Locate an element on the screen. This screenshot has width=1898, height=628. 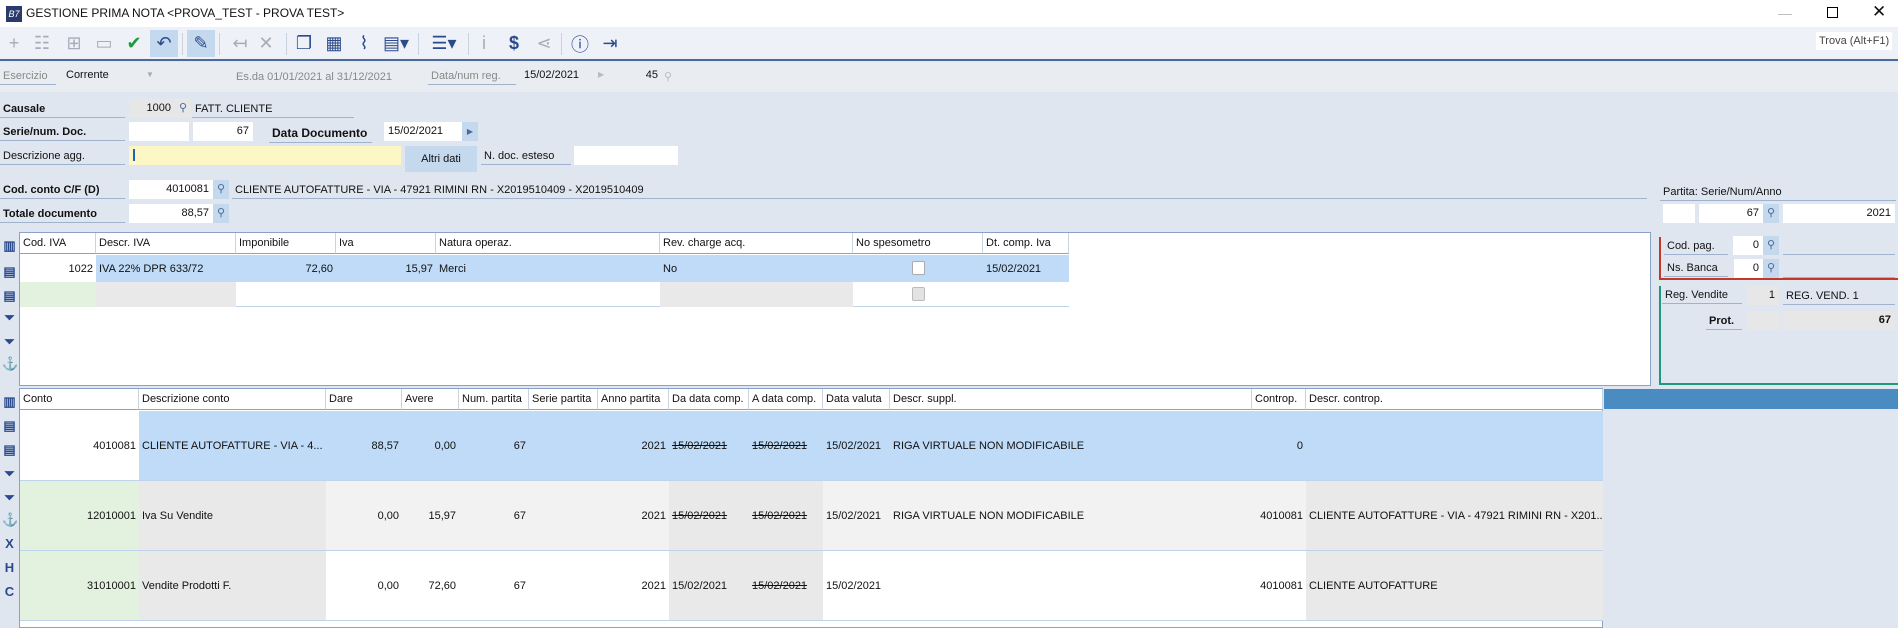
causale-code-field: 1000 is located at coordinates (152, 108).